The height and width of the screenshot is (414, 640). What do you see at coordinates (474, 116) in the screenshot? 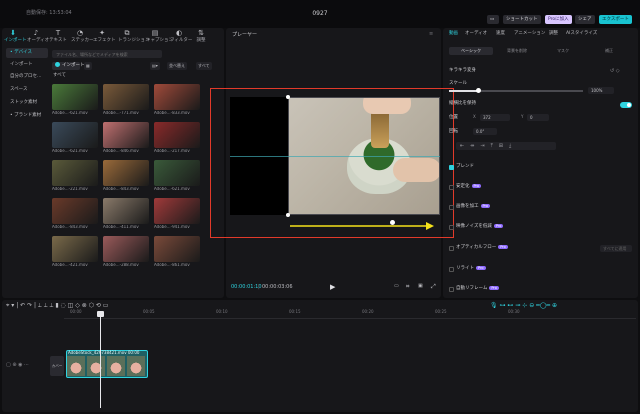
I see `x-axis-label: X` at bounding box center [474, 116].